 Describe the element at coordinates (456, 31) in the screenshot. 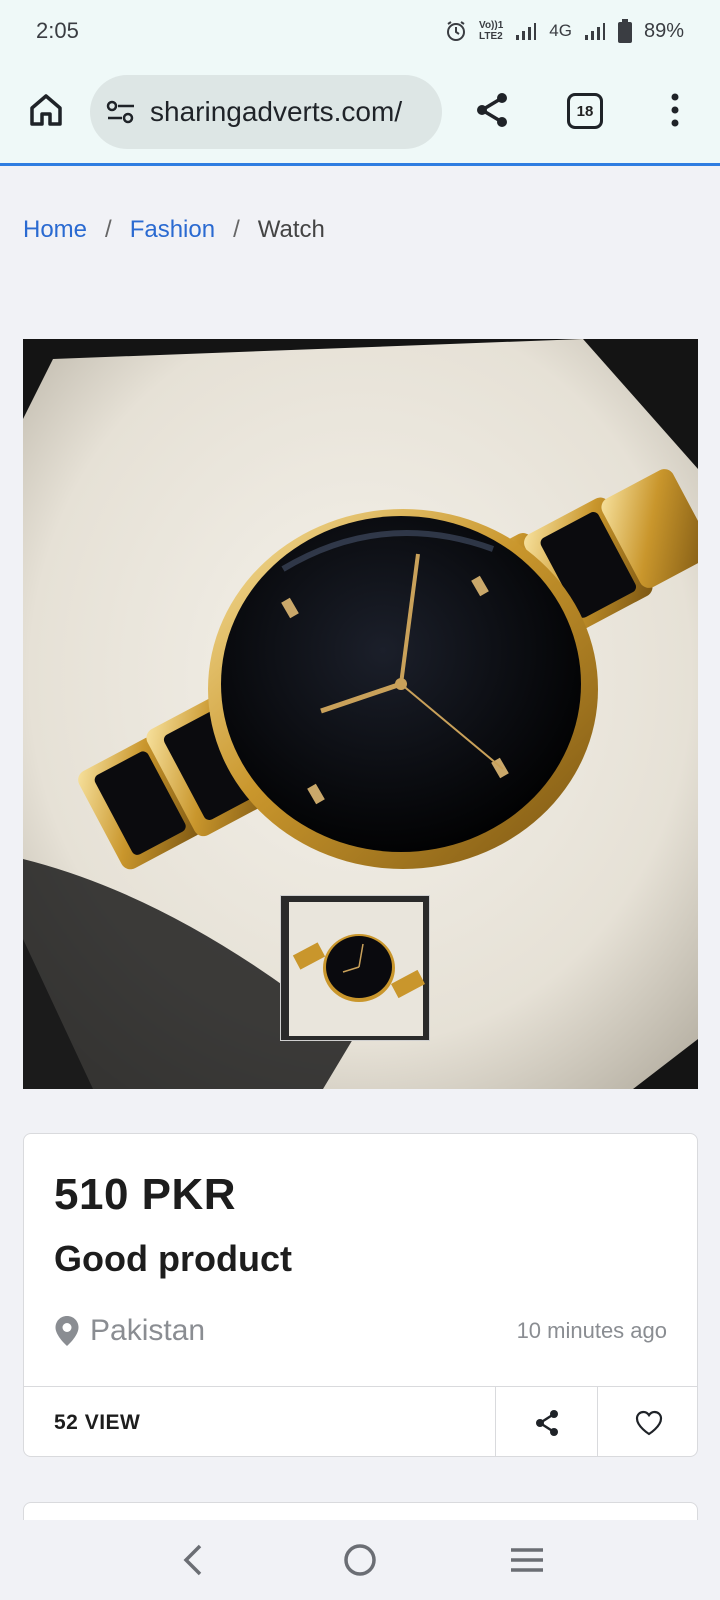

I see `alarm-icon` at that location.